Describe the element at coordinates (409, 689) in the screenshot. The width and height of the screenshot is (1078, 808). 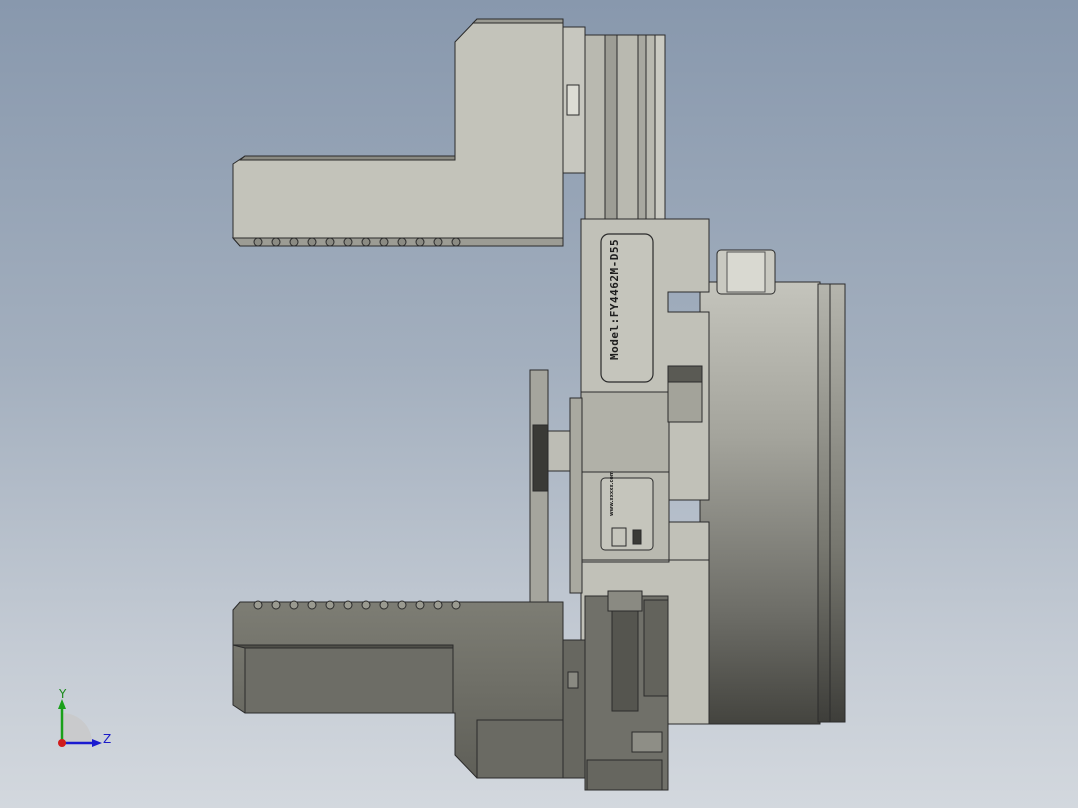
I see `lower-jaw` at that location.